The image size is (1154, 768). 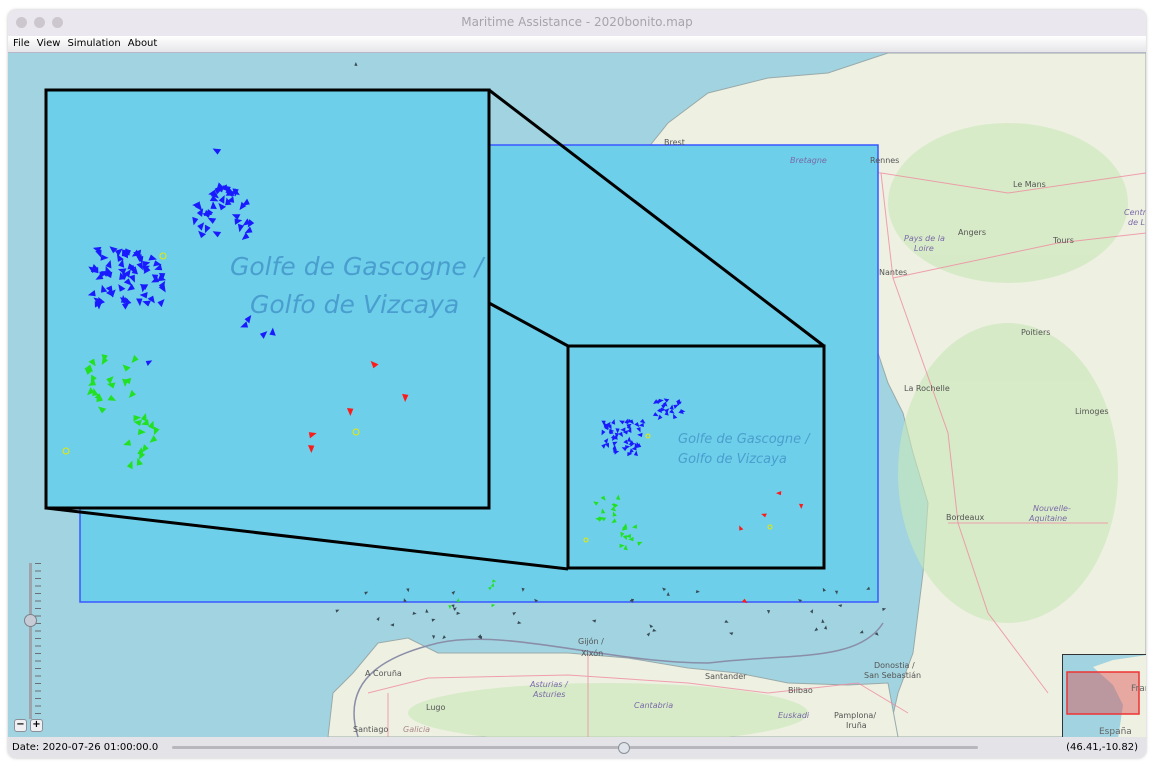 I want to click on place-label: Lugo, so click(x=435, y=707).